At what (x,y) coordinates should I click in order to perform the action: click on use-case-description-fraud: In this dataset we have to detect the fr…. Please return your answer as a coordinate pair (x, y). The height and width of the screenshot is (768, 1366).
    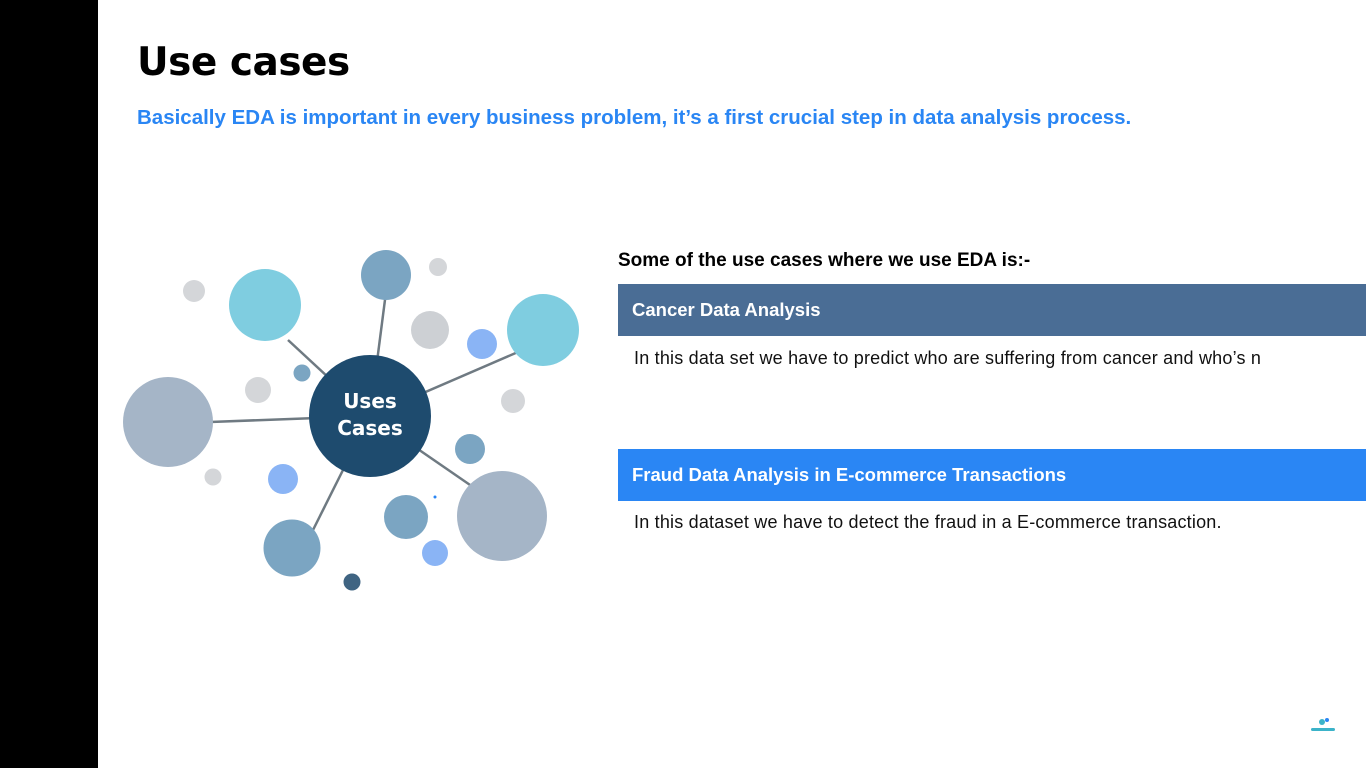
    Looking at the image, I should click on (928, 522).